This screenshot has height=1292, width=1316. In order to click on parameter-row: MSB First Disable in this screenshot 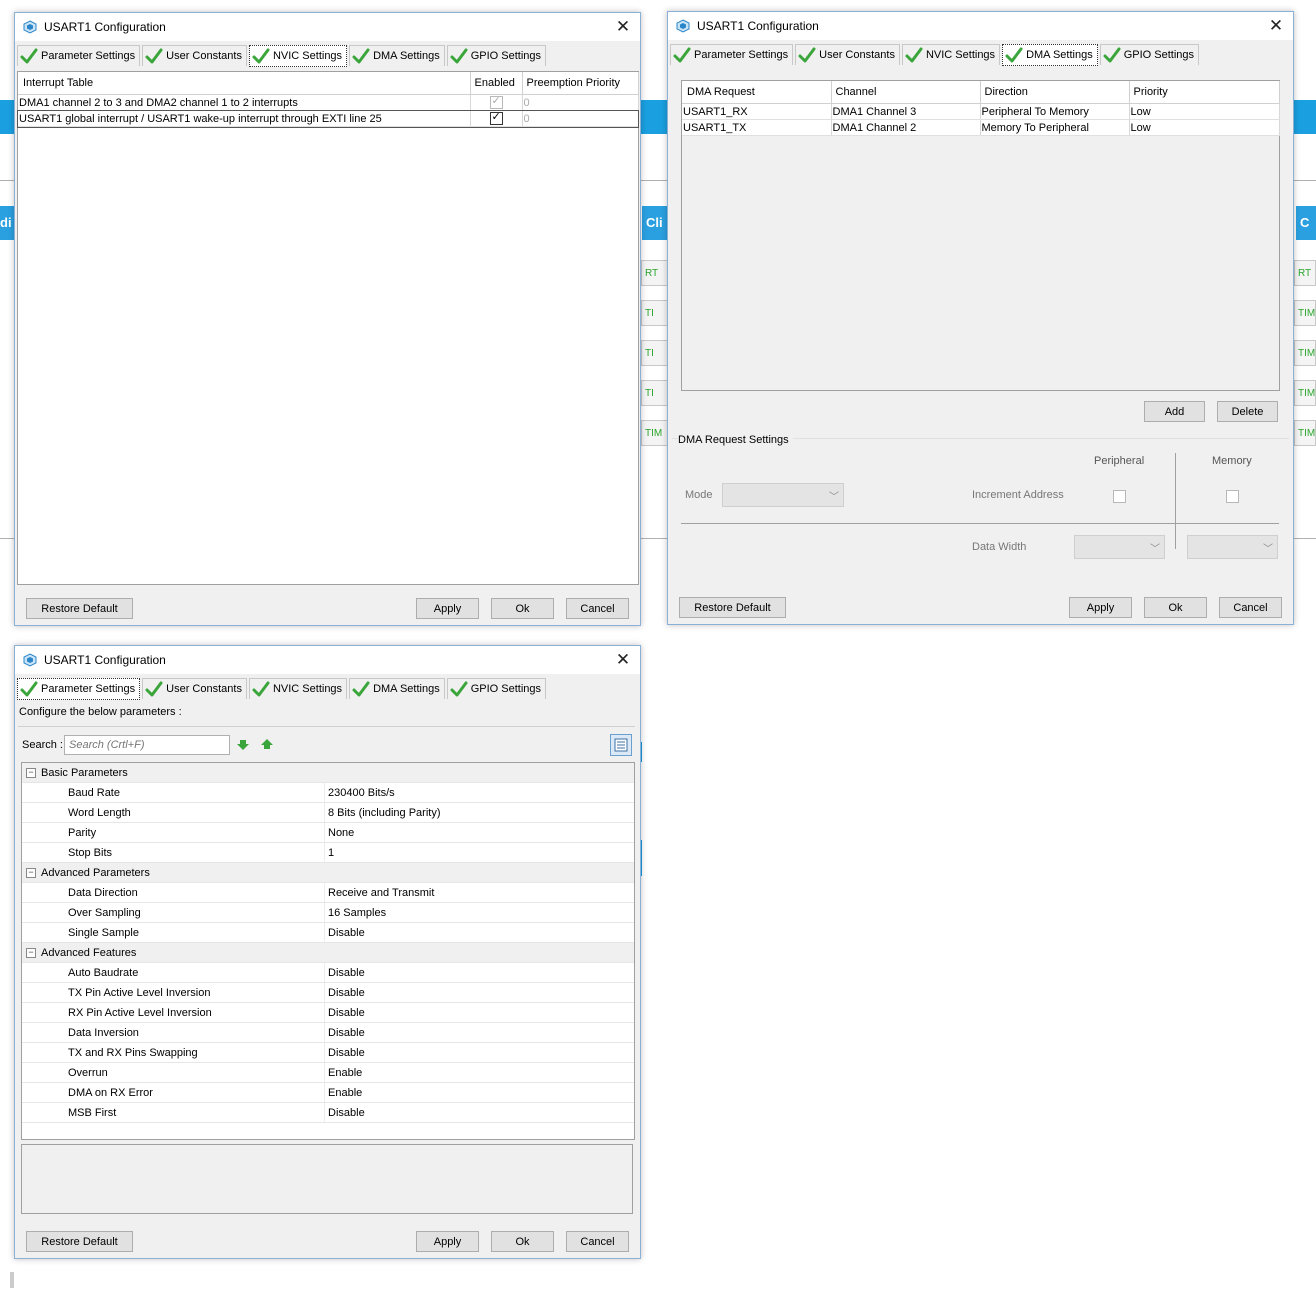, I will do `click(328, 1113)`.